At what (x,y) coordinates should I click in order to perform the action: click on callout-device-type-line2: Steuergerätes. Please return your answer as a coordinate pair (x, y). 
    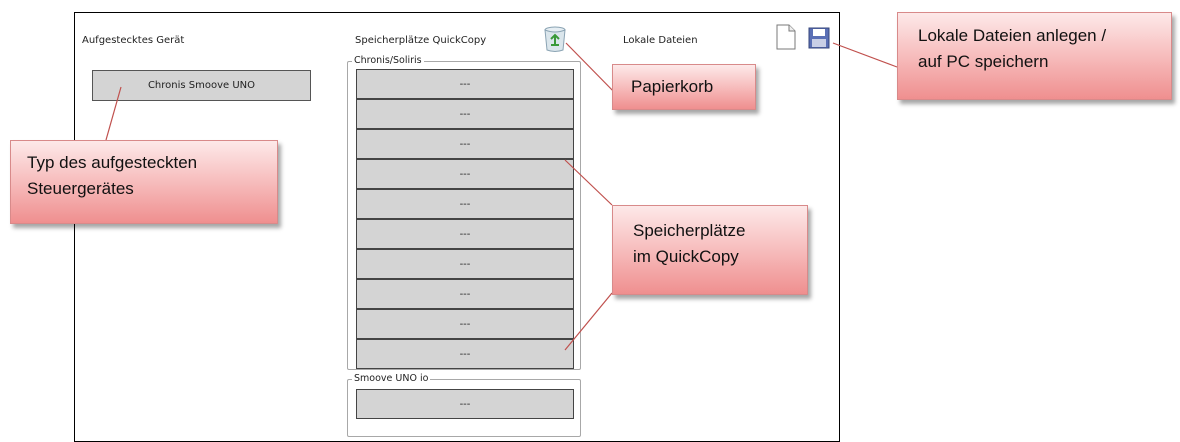
    Looking at the image, I should click on (80, 188).